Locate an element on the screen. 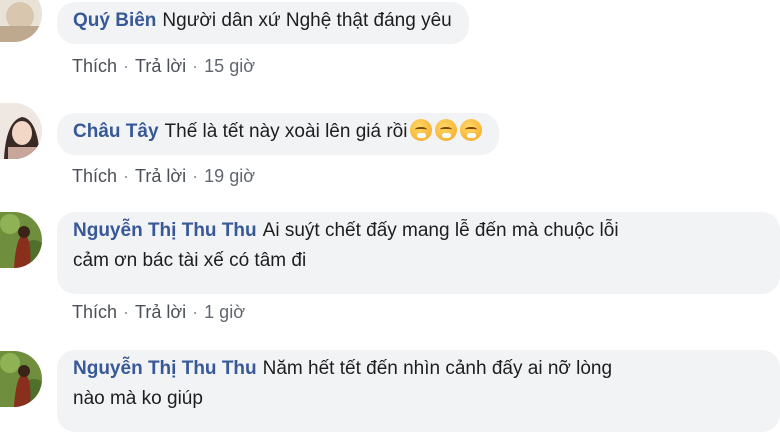 The height and width of the screenshot is (439, 780). comment-text: Thế là tết này xoài lên giá rồi is located at coordinates (286, 131).